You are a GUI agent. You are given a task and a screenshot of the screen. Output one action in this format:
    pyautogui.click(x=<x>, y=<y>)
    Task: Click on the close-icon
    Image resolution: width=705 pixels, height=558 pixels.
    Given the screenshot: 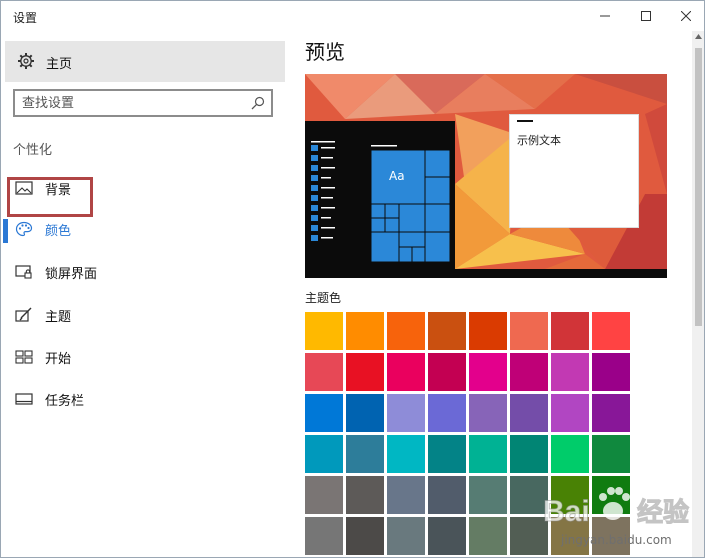 What is the action you would take?
    pyautogui.click(x=686, y=16)
    